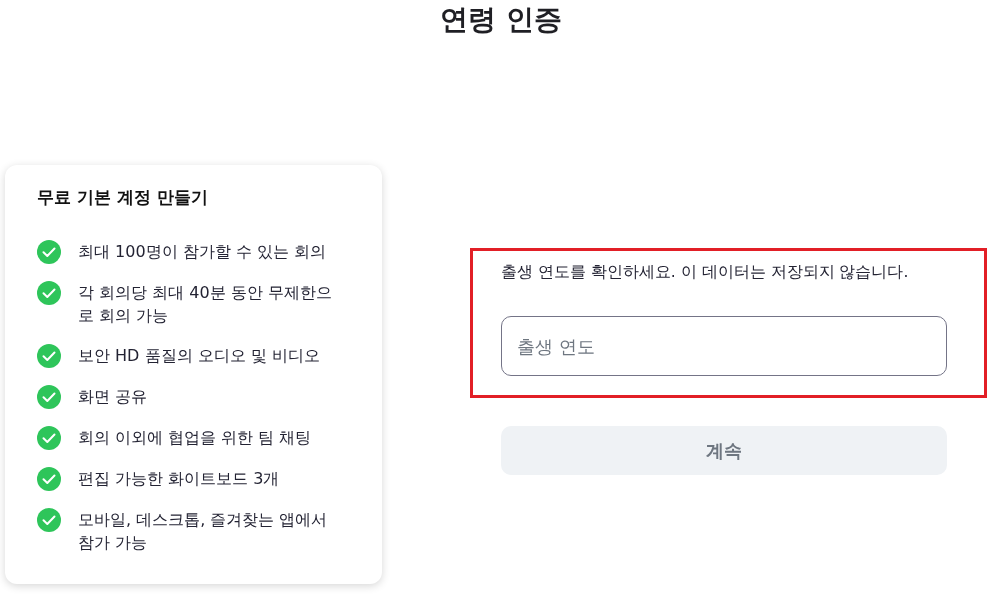 The image size is (1002, 600). I want to click on feature-text: 화면 공유, so click(113, 397).